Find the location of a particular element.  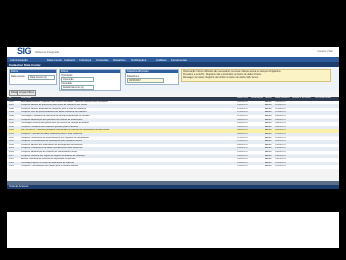

app-logo: SIG is located at coordinates (24, 51).